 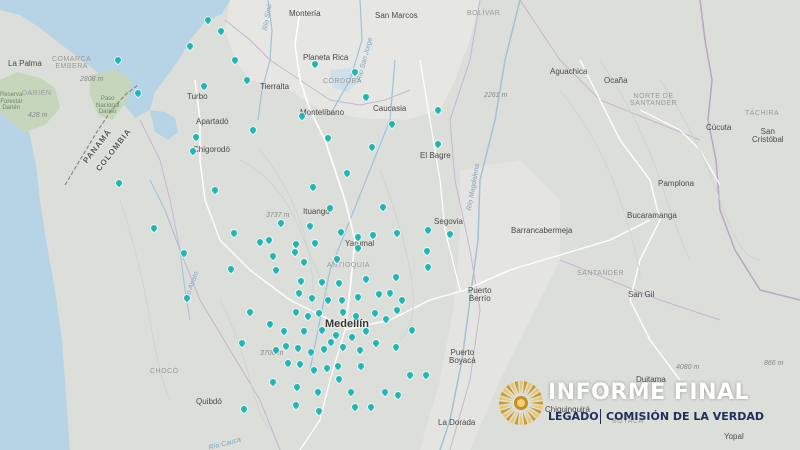 What do you see at coordinates (209, 401) in the screenshot?
I see `city-quibdo: Quibdó` at bounding box center [209, 401].